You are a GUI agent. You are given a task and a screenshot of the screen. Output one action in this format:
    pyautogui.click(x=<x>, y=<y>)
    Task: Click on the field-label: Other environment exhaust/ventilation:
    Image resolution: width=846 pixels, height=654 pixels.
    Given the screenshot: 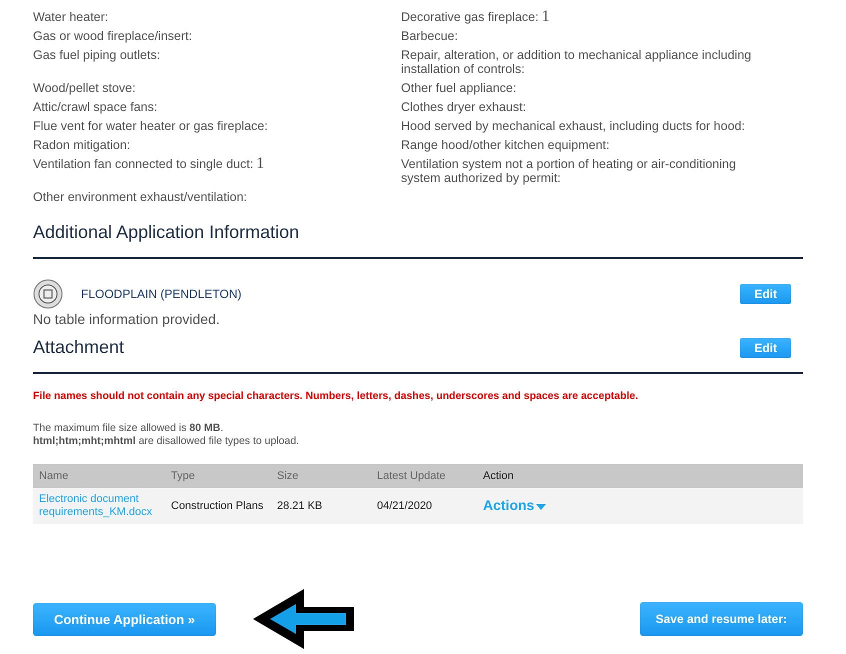 What is the action you would take?
    pyautogui.click(x=140, y=197)
    